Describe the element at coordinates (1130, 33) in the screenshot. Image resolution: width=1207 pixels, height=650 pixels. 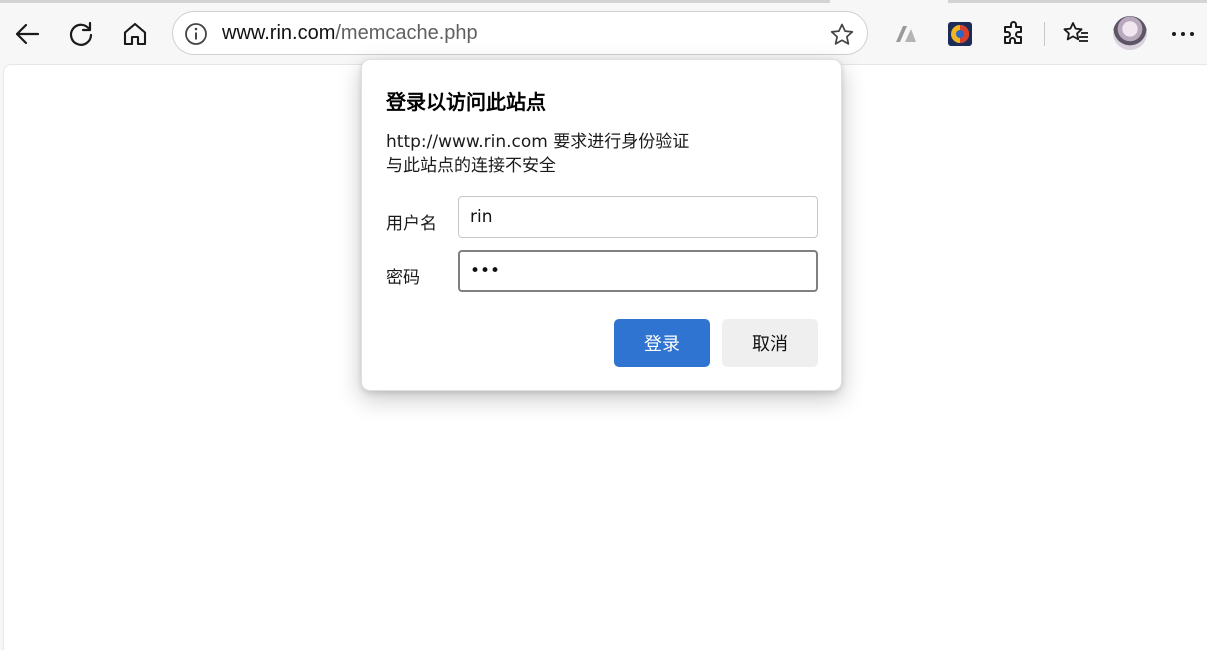
I see `profile-avatar` at that location.